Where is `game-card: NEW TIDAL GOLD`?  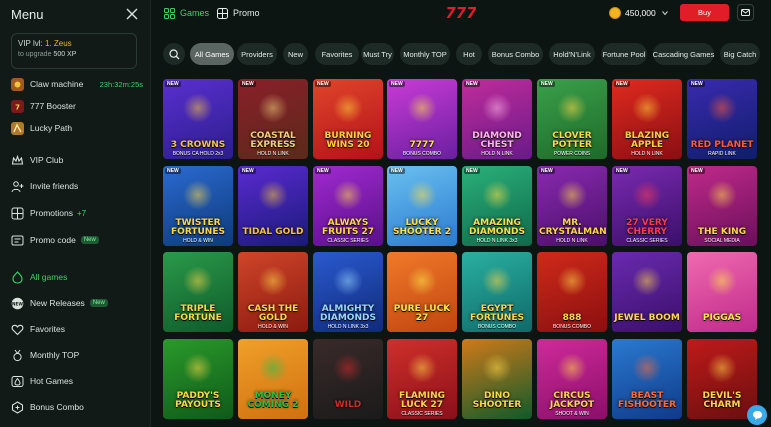 game-card: NEW TIDAL GOLD is located at coordinates (273, 206).